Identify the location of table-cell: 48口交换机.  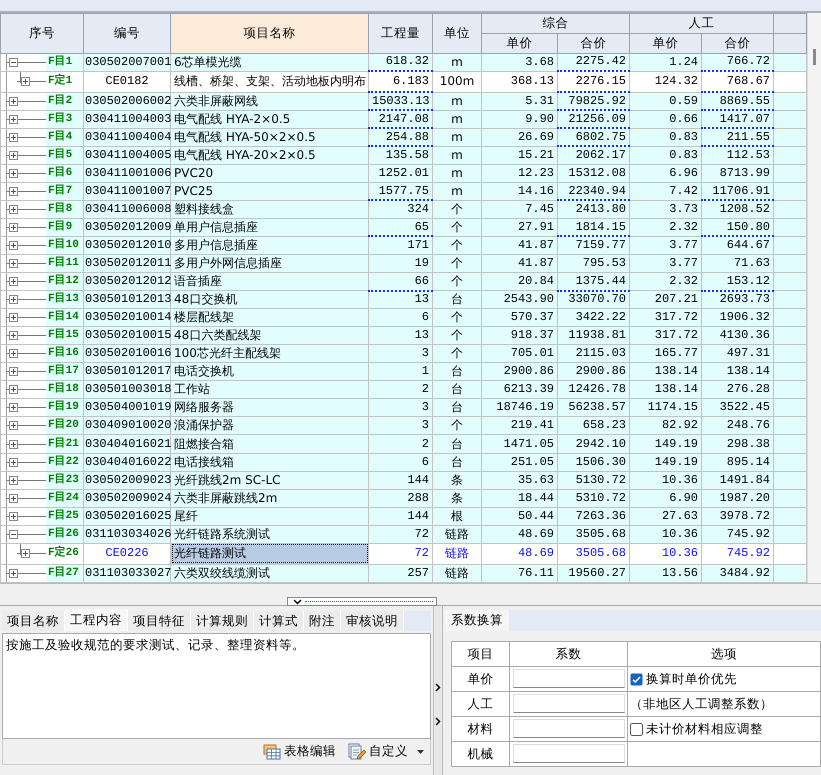
(269, 299).